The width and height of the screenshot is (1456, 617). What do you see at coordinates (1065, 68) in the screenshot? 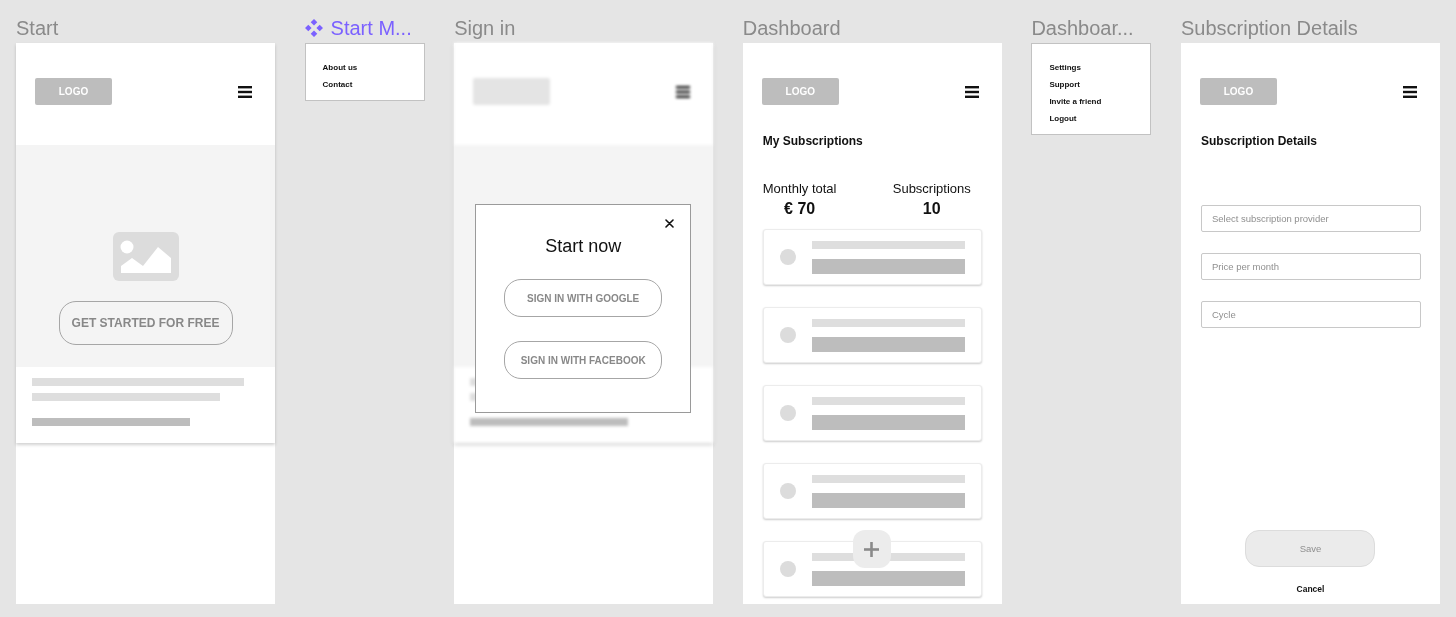
I see `menu-item: Settings` at bounding box center [1065, 68].